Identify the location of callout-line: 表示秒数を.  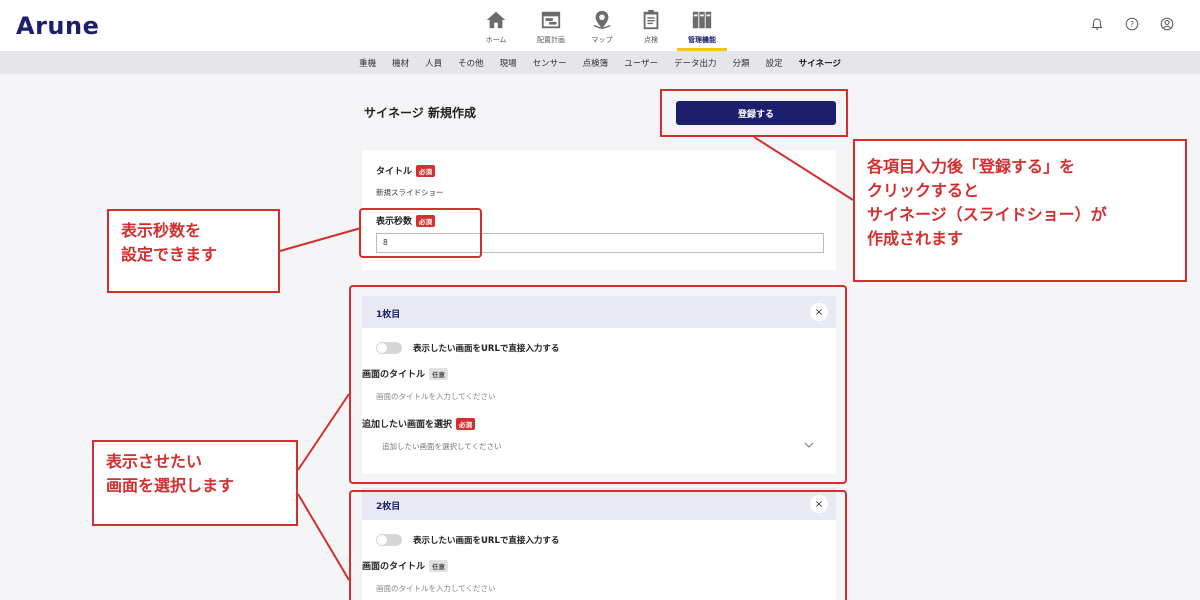
(161, 230).